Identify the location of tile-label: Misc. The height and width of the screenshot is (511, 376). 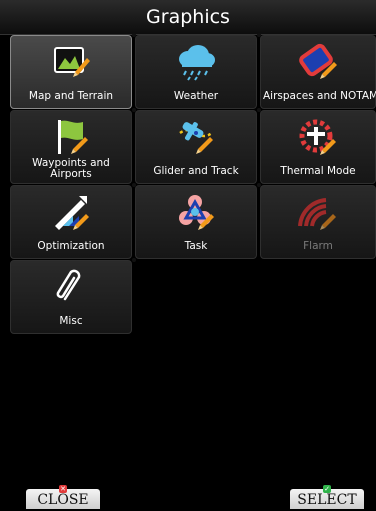
(71, 321).